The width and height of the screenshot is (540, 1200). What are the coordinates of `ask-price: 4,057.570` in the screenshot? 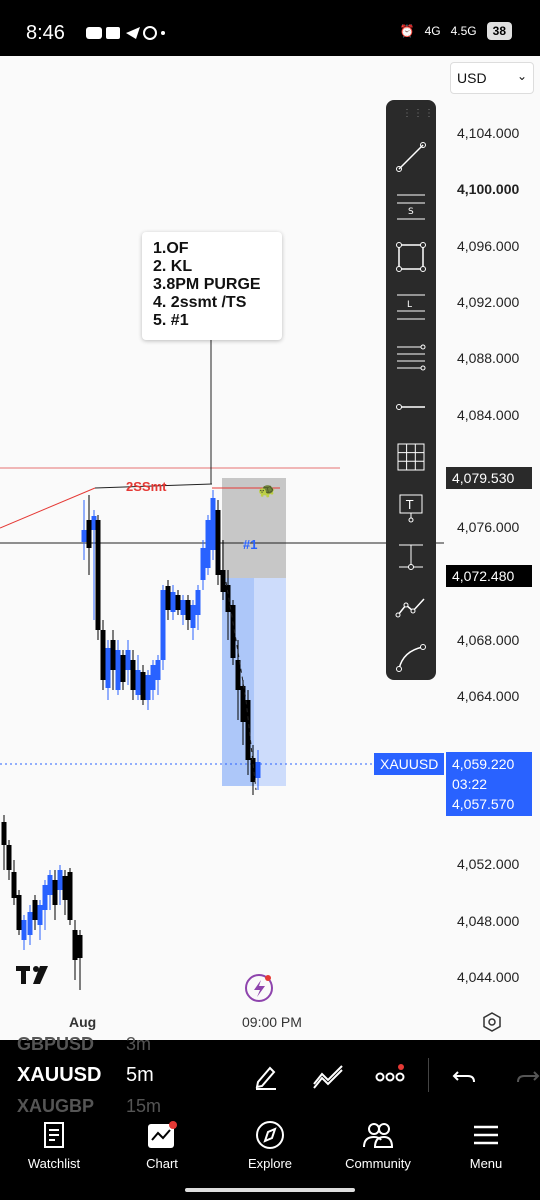 It's located at (483, 804).